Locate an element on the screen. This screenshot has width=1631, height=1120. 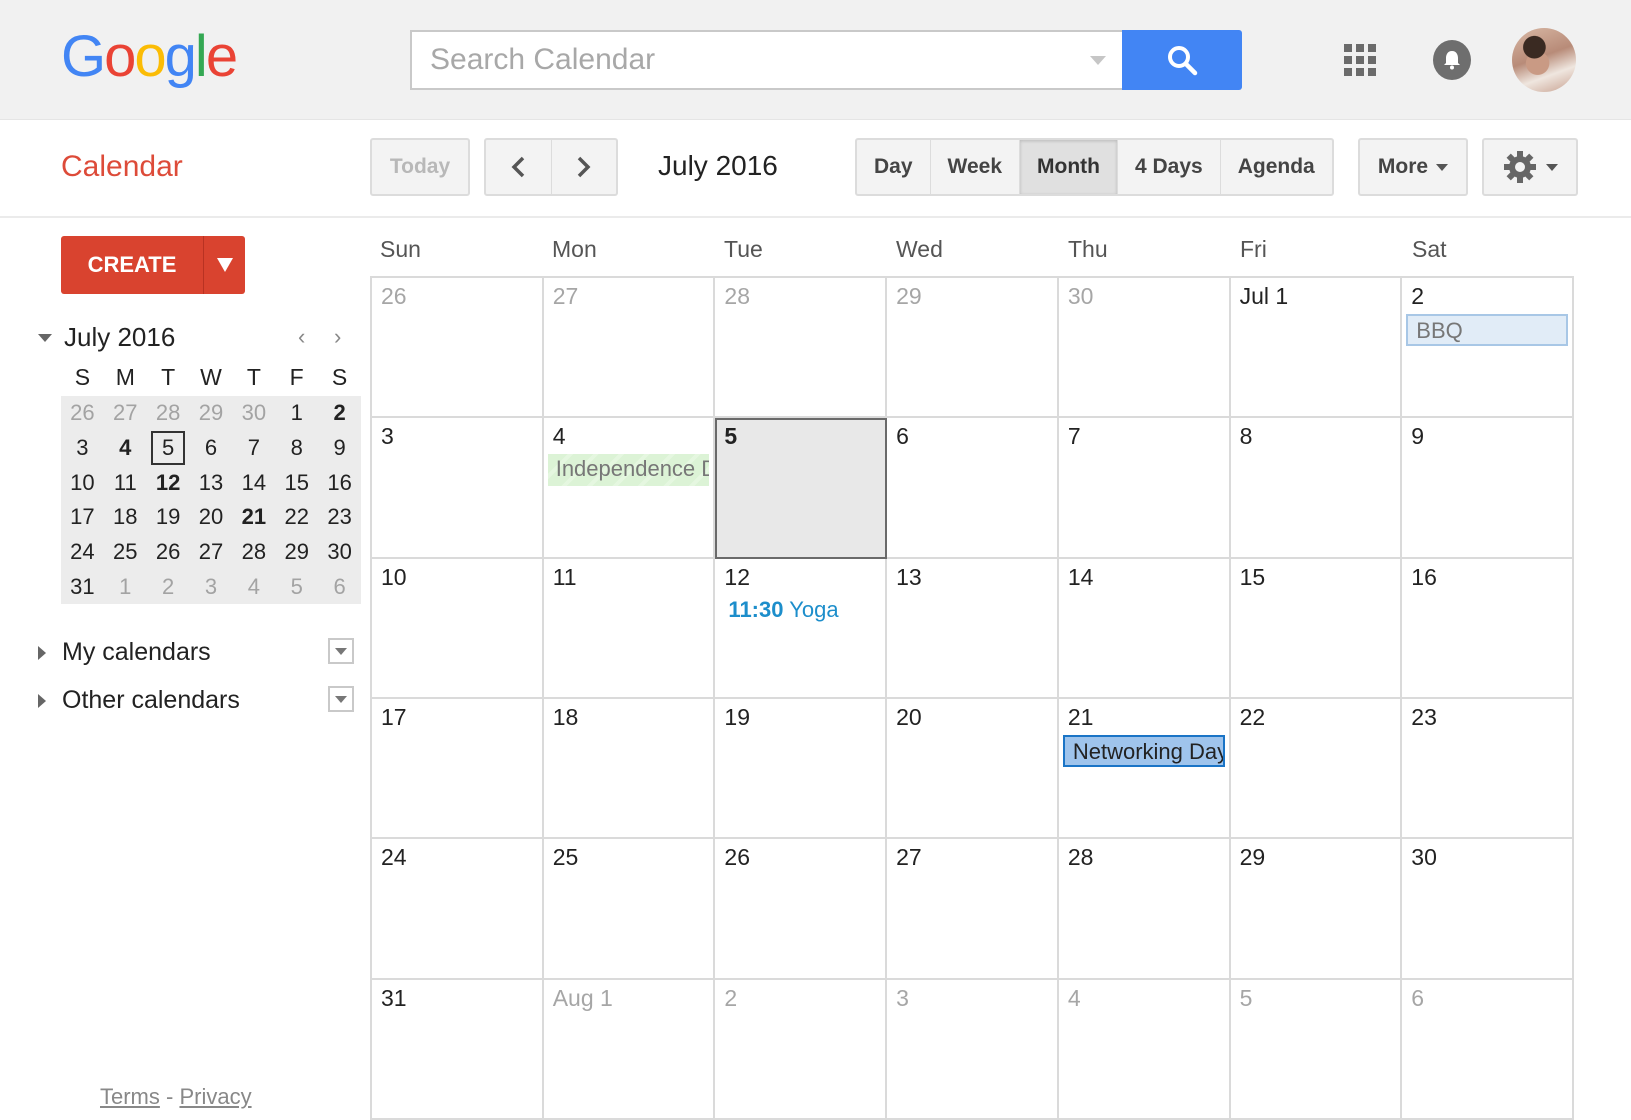
day-cell: 5 is located at coordinates (1316, 1049).